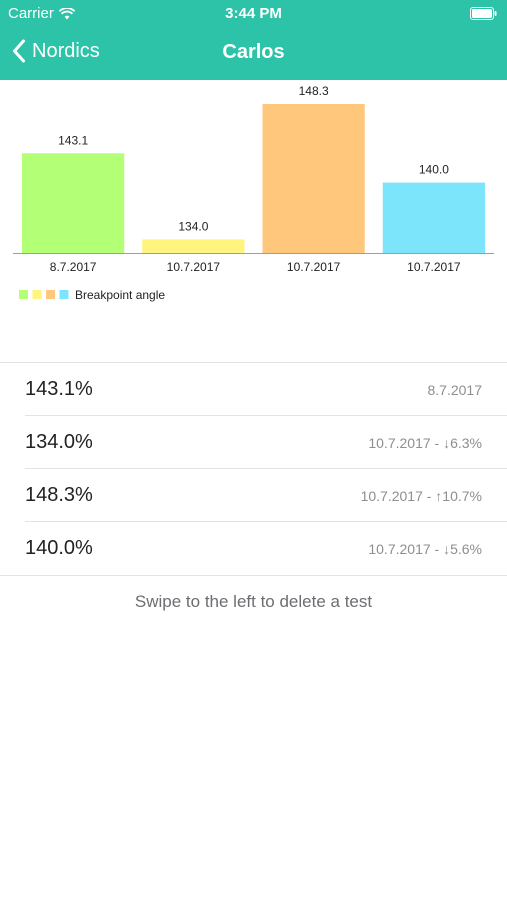 This screenshot has height=900, width=507. I want to click on test-detail: 10.7.2017 - ↑10.7%, so click(421, 495).